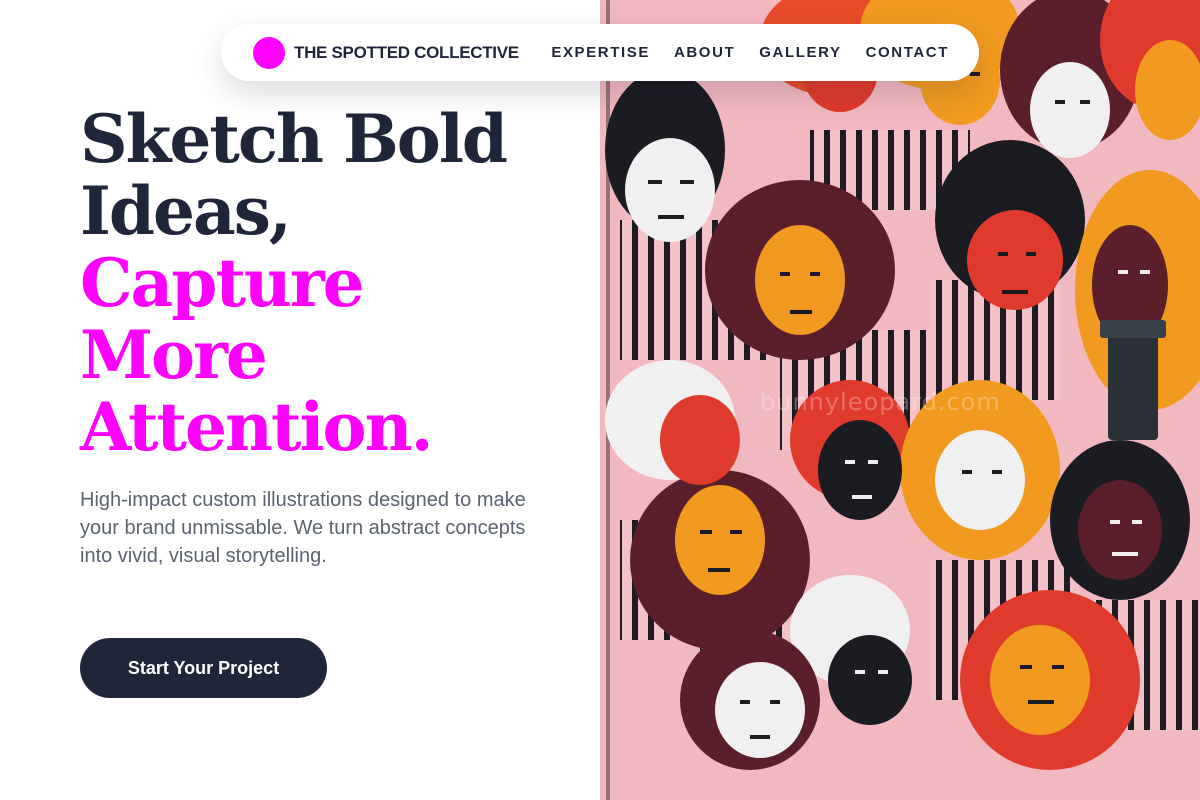 The height and width of the screenshot is (800, 1200). Describe the element at coordinates (704, 52) in the screenshot. I see `nav-link-about: ABOUT` at that location.